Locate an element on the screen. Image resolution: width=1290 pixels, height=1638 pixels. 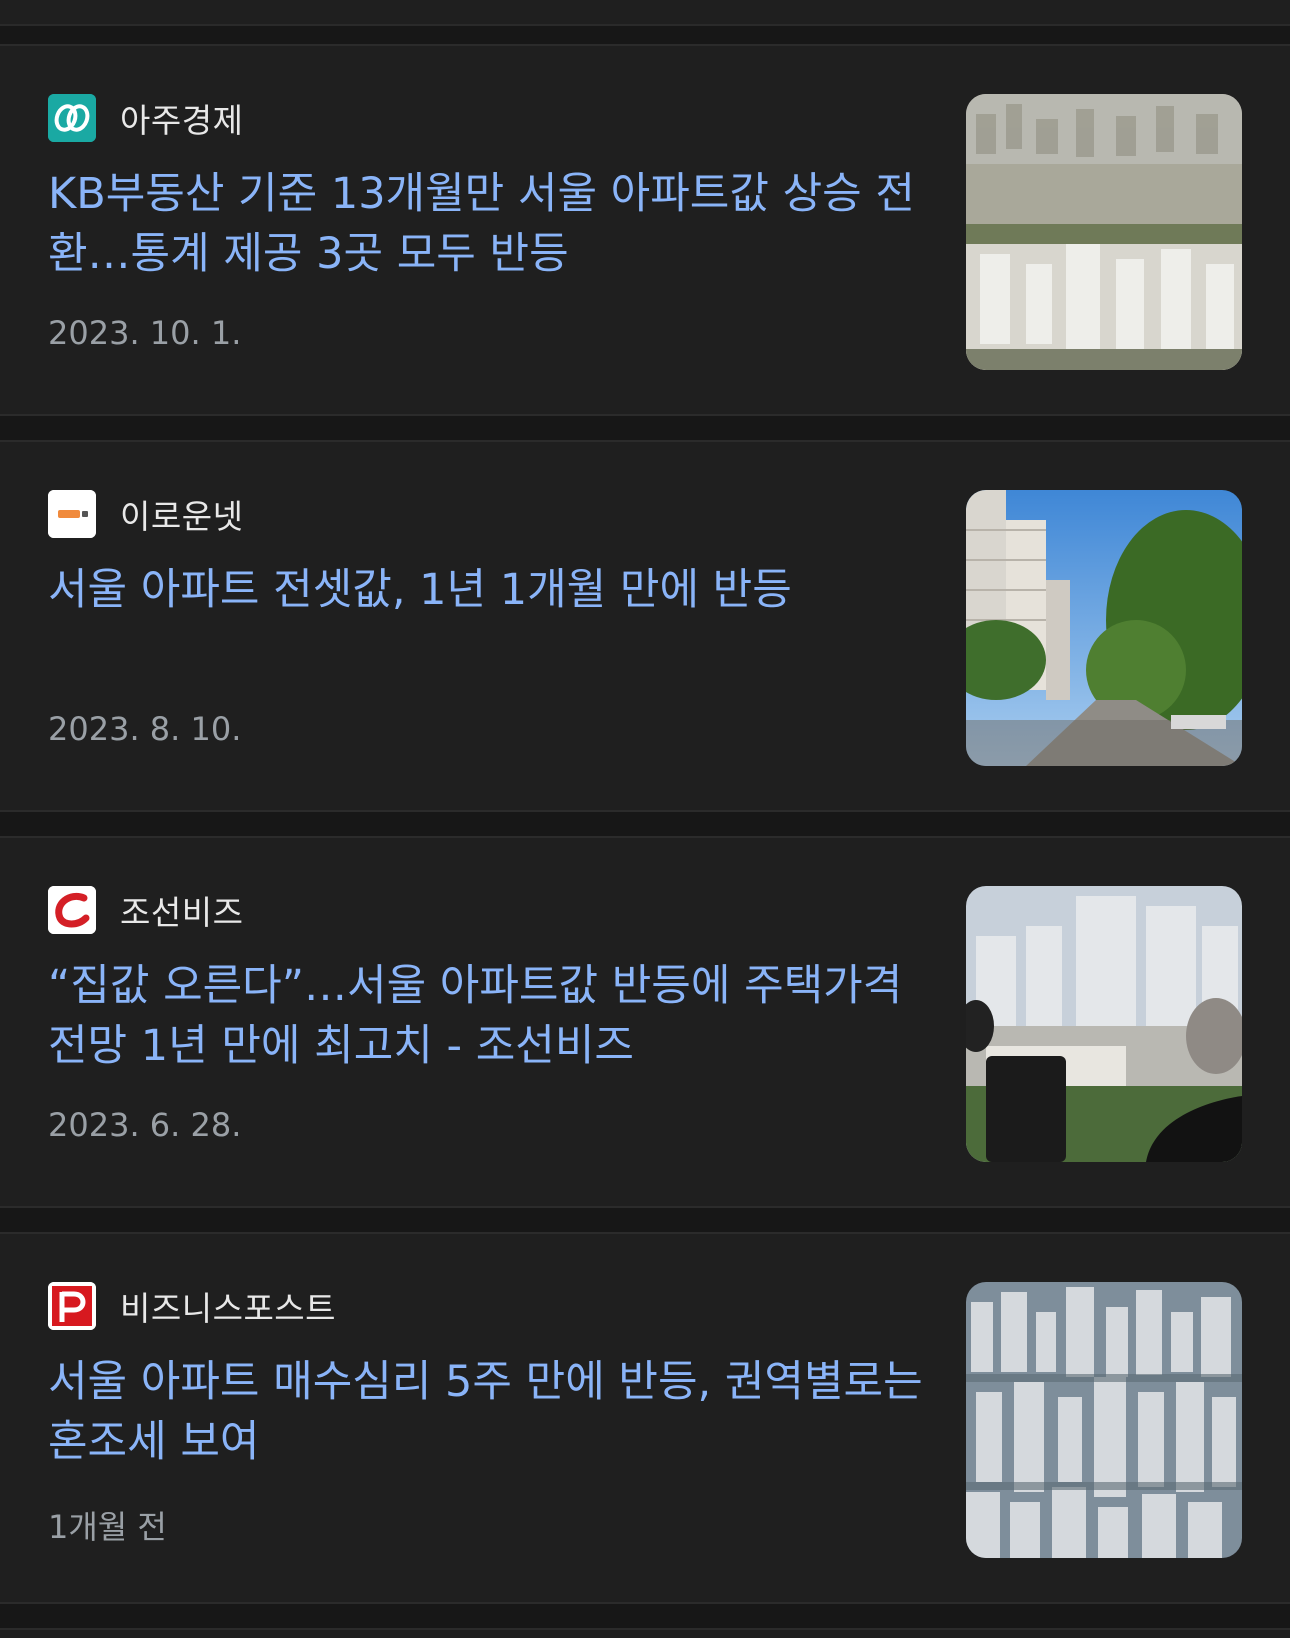
publish-date: 2023. 10. 1. is located at coordinates (145, 333).